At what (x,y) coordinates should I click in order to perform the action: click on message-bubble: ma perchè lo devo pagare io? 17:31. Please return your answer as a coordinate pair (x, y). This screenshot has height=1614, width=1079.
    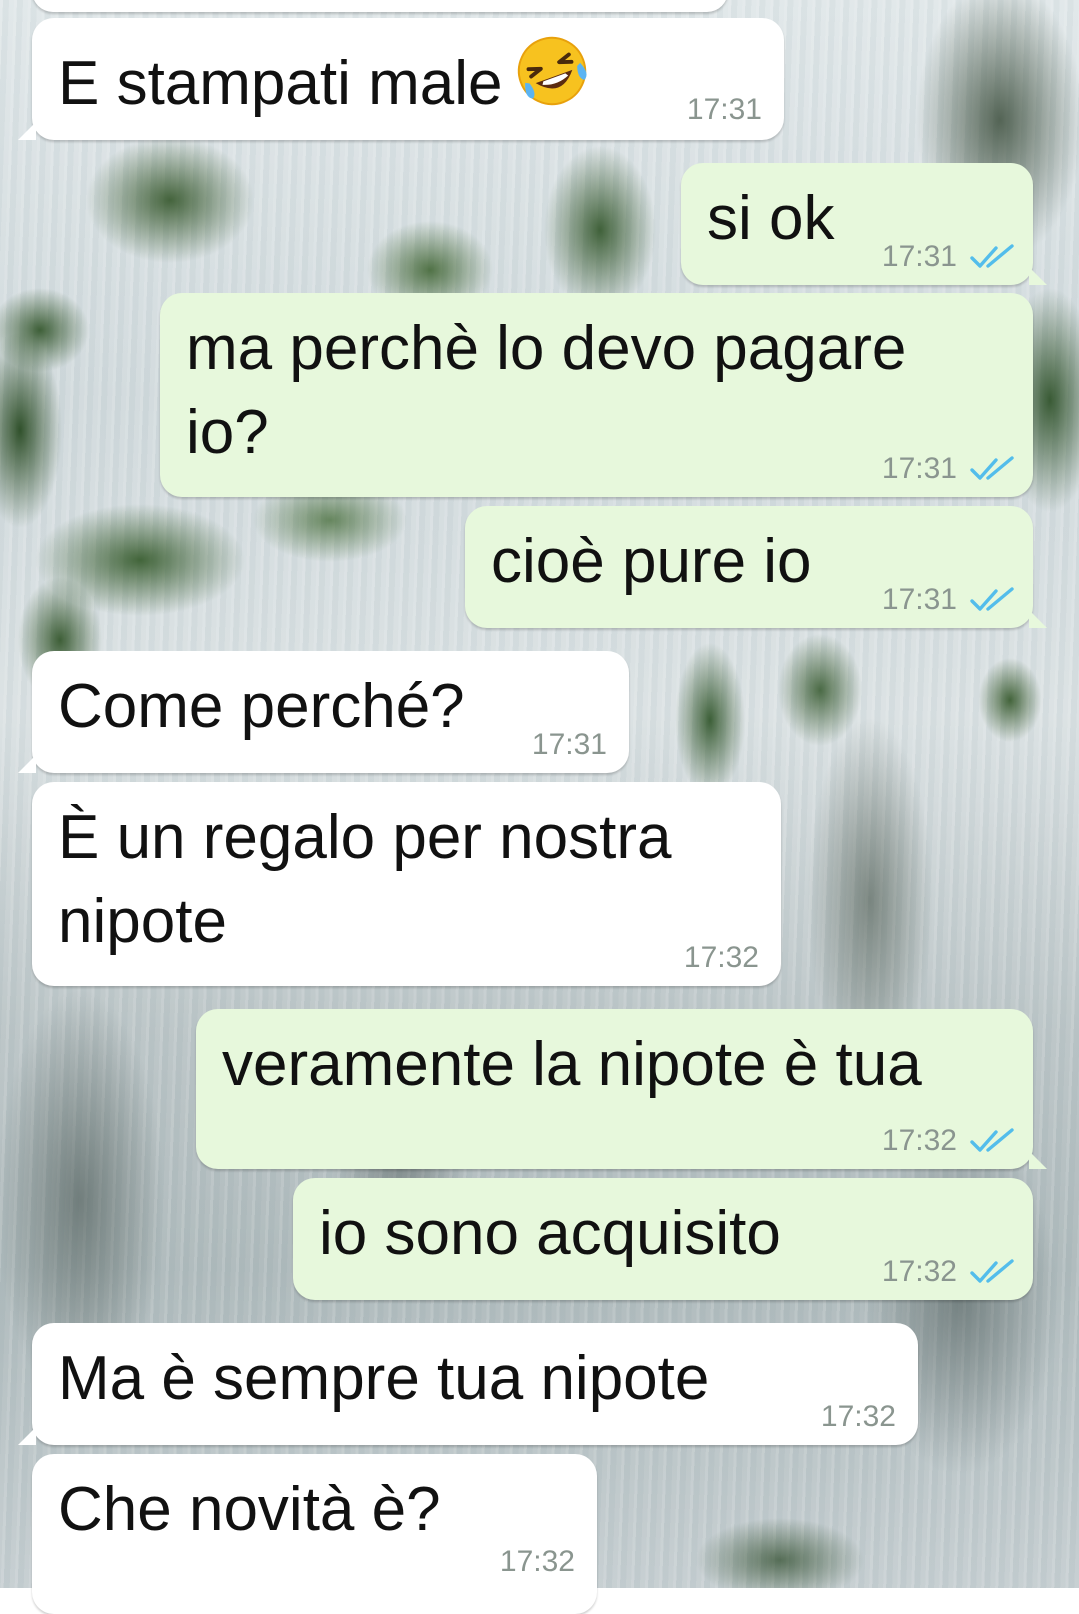
    Looking at the image, I should click on (596, 395).